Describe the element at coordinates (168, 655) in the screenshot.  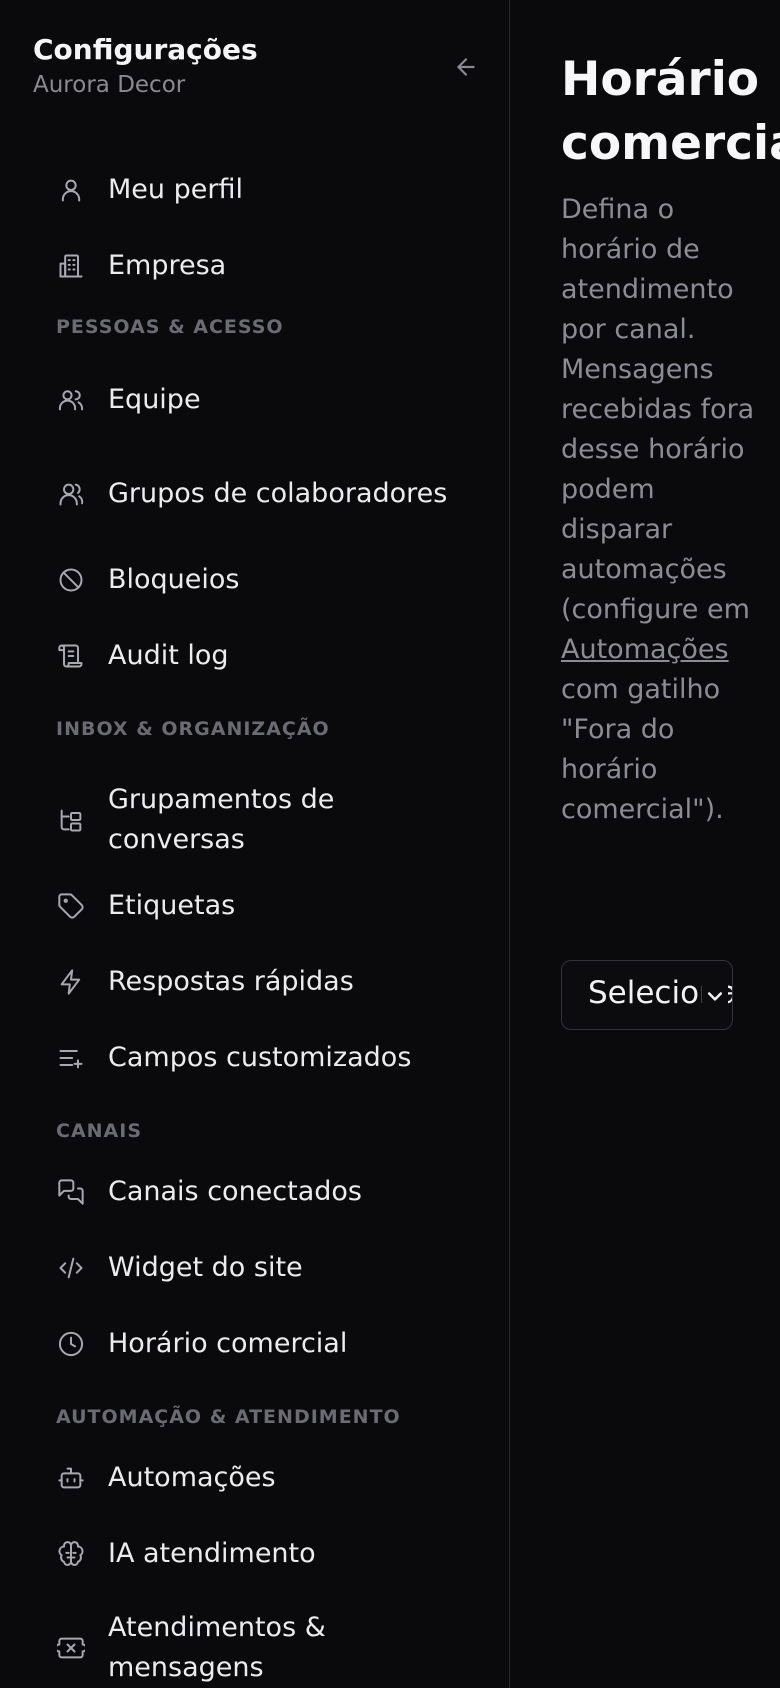
I see `nav-item-label: Audit log` at that location.